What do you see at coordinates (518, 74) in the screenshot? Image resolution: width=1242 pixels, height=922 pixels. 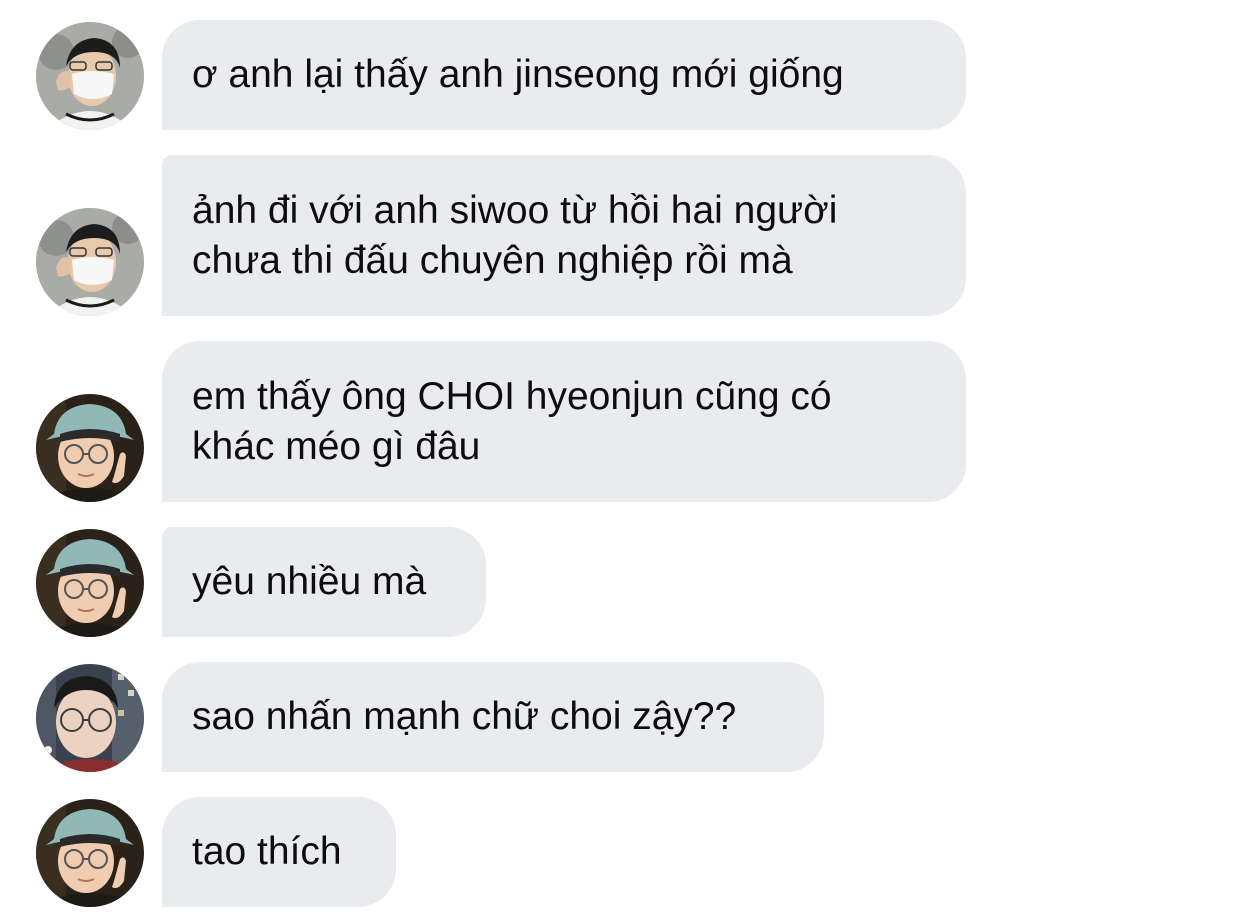 I see `message-text: ơ anh lại thấy anh jinseong mới giống` at bounding box center [518, 74].